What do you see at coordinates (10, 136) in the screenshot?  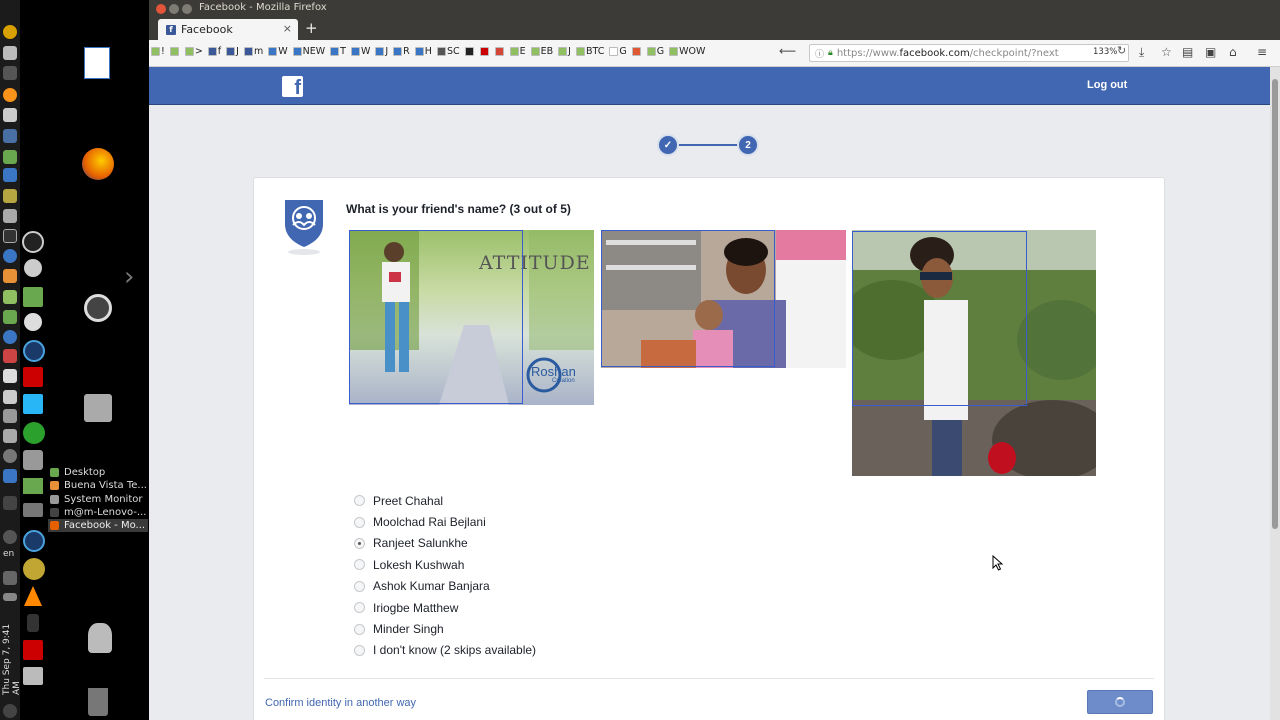 I see `calculator-icon` at bounding box center [10, 136].